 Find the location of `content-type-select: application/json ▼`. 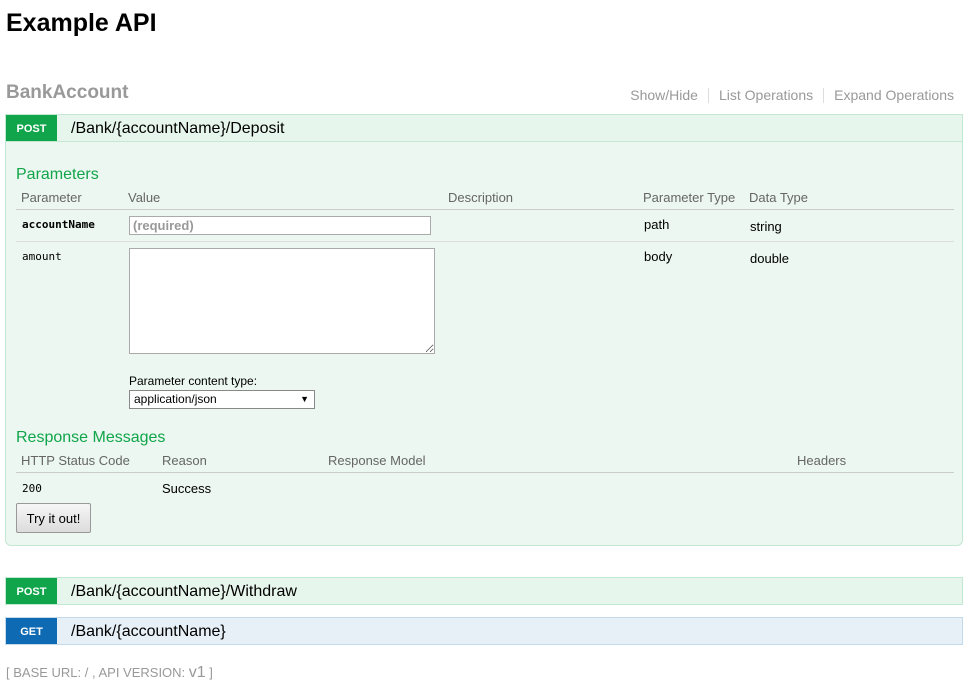

content-type-select: application/json ▼ is located at coordinates (222, 399).